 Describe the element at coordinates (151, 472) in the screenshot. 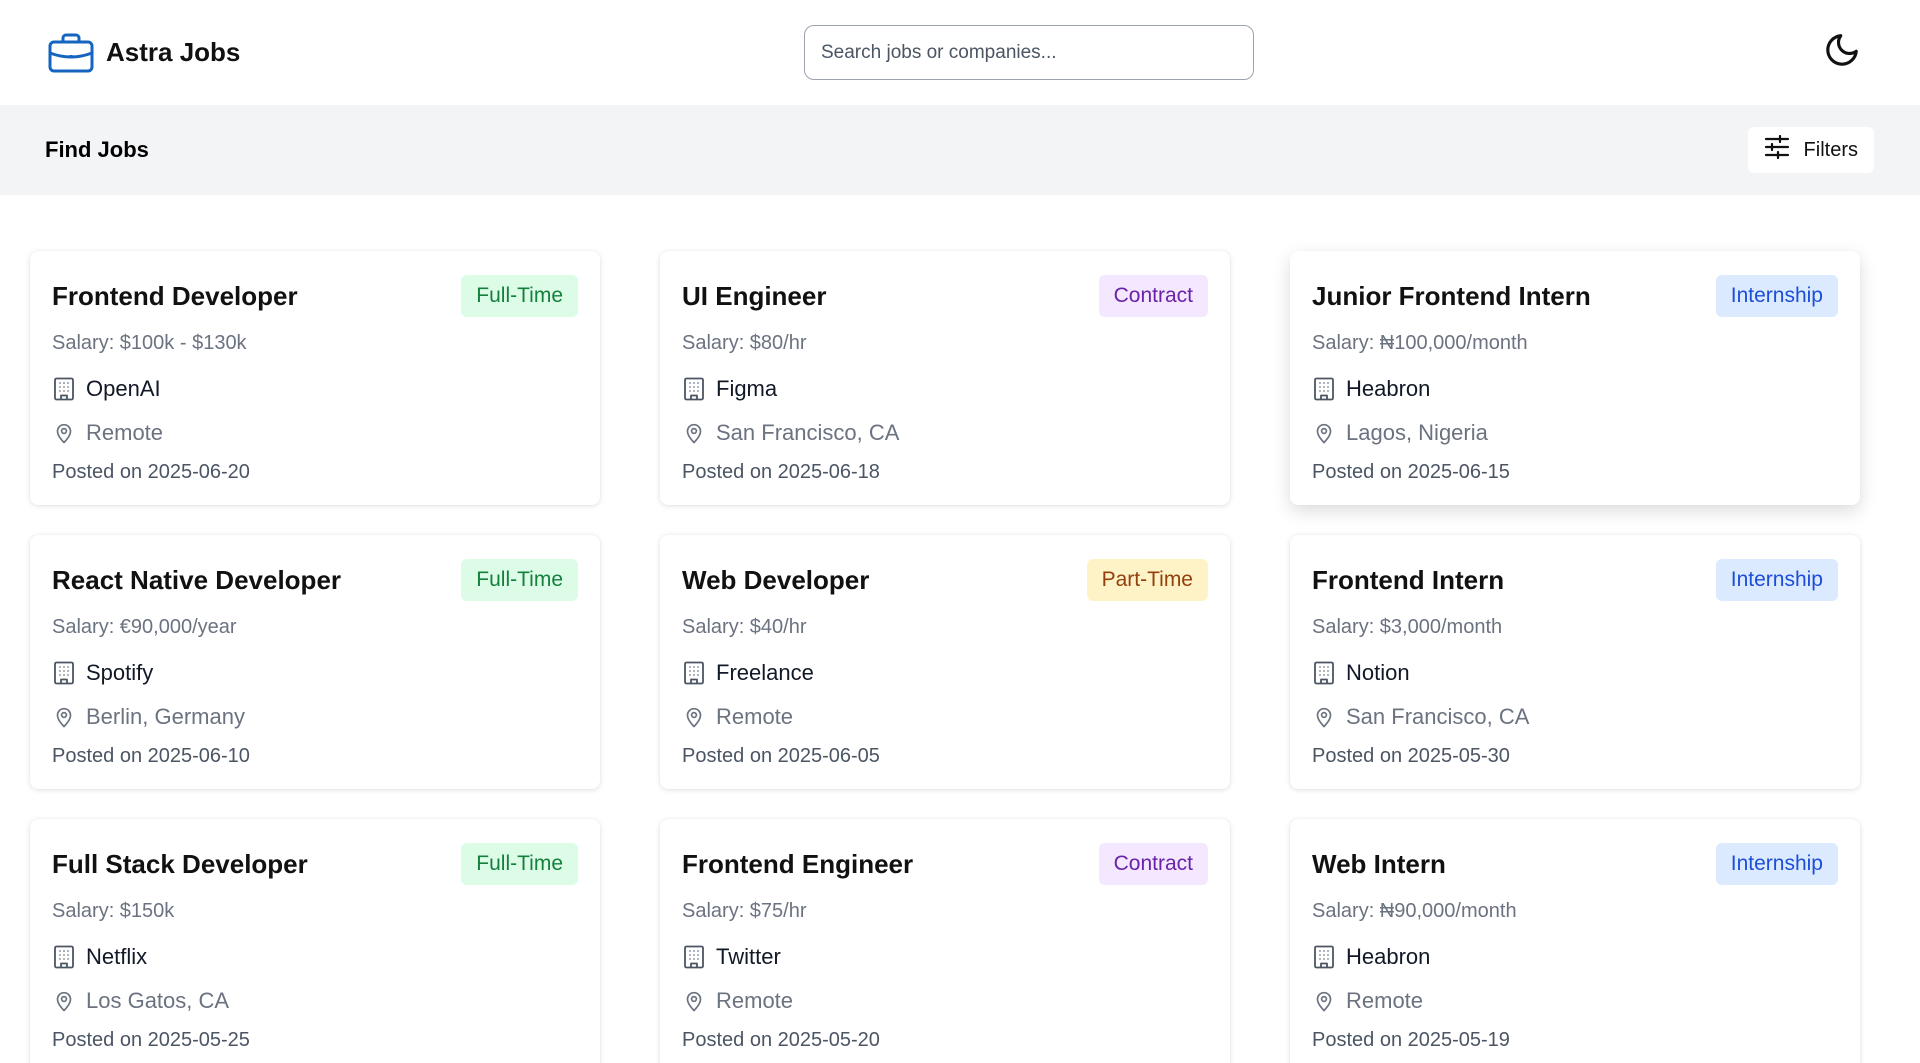

I see `posted-date: Posted on 2025-06-20` at that location.